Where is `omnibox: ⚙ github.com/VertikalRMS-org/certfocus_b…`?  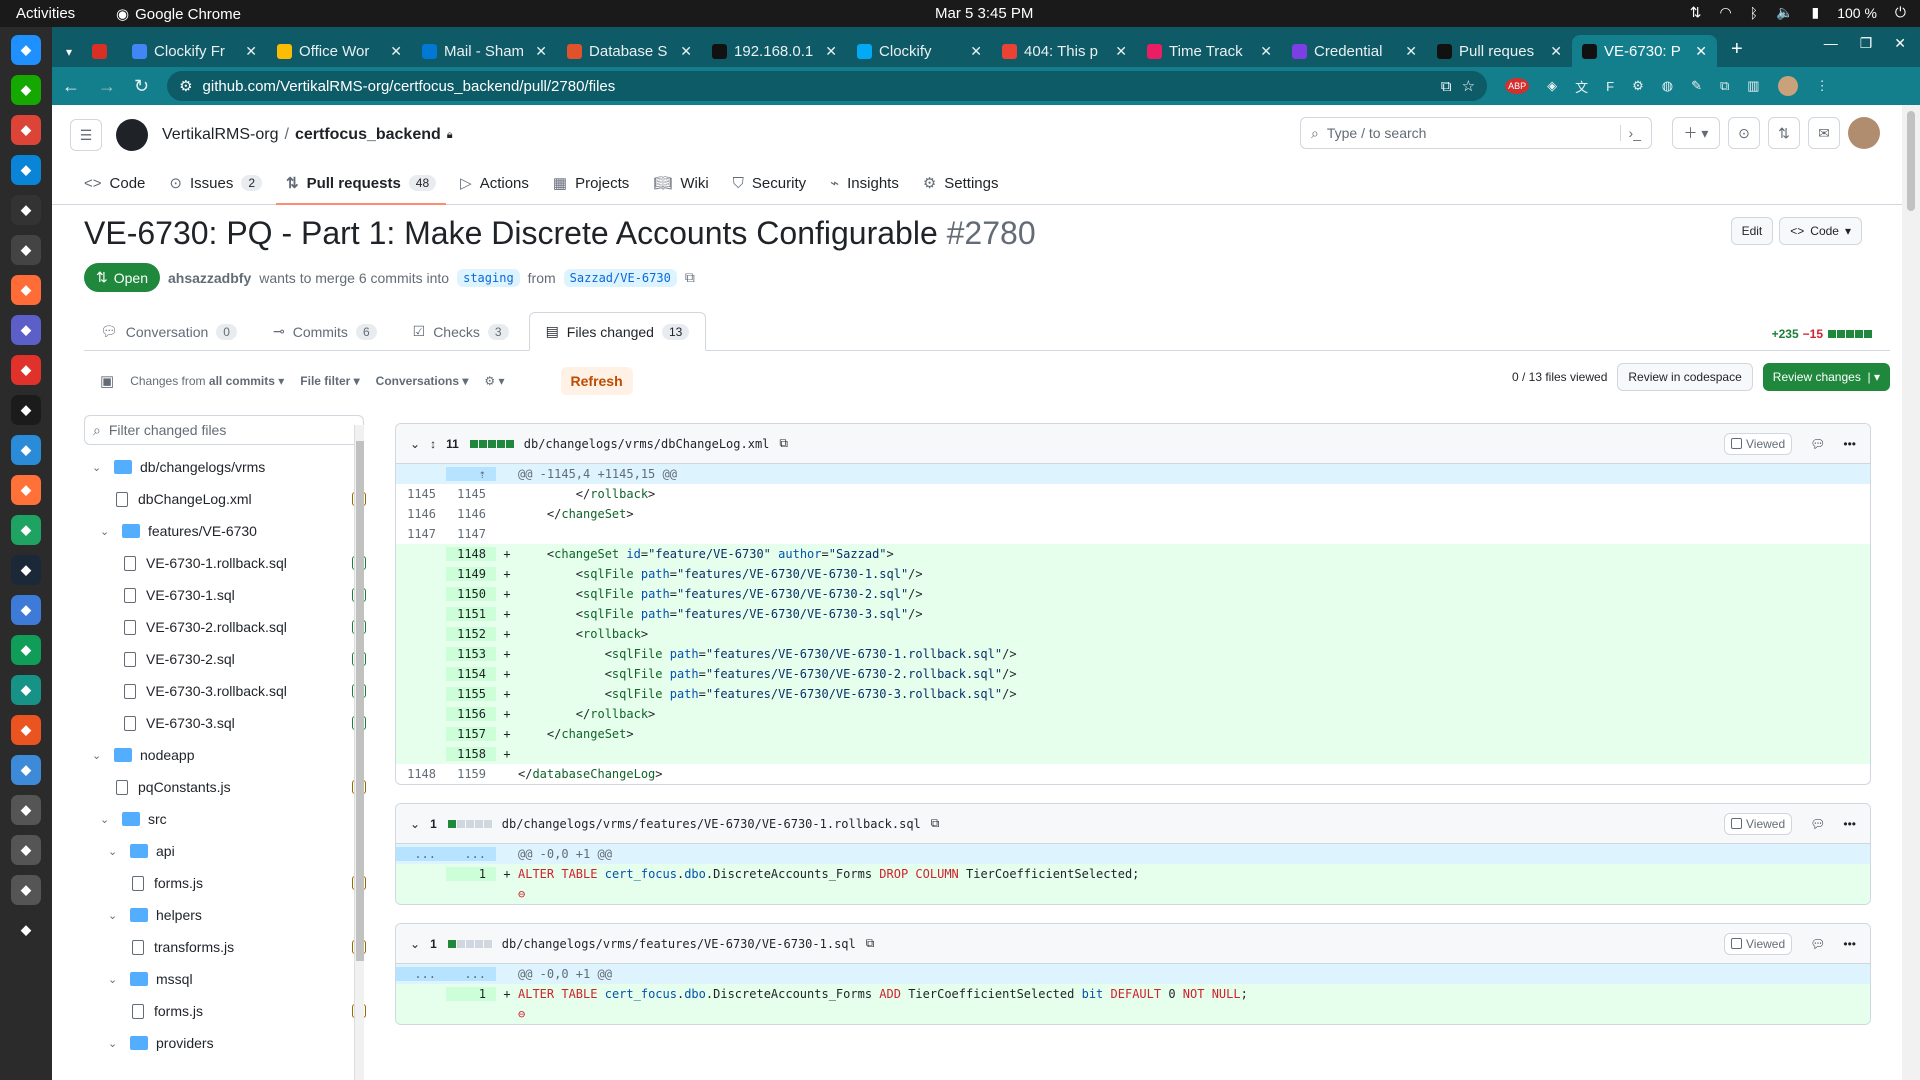 omnibox: ⚙ github.com/VertikalRMS-org/certfocus_b… is located at coordinates (827, 86).